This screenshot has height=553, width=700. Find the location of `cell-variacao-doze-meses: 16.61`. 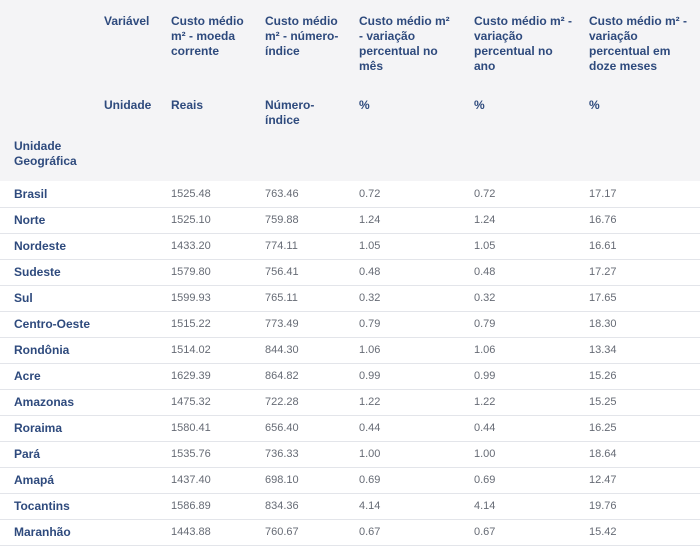

cell-variacao-doze-meses: 16.61 is located at coordinates (644, 246).